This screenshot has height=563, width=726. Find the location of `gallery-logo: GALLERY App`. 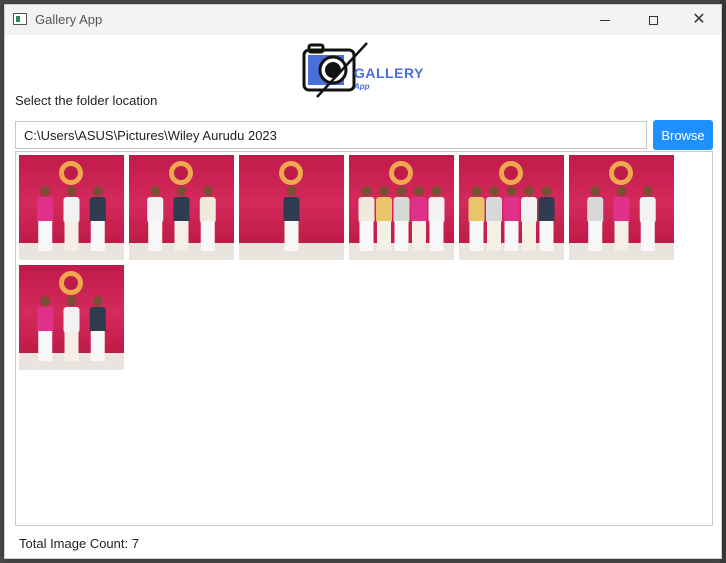

gallery-logo: GALLERY App is located at coordinates (366, 70).